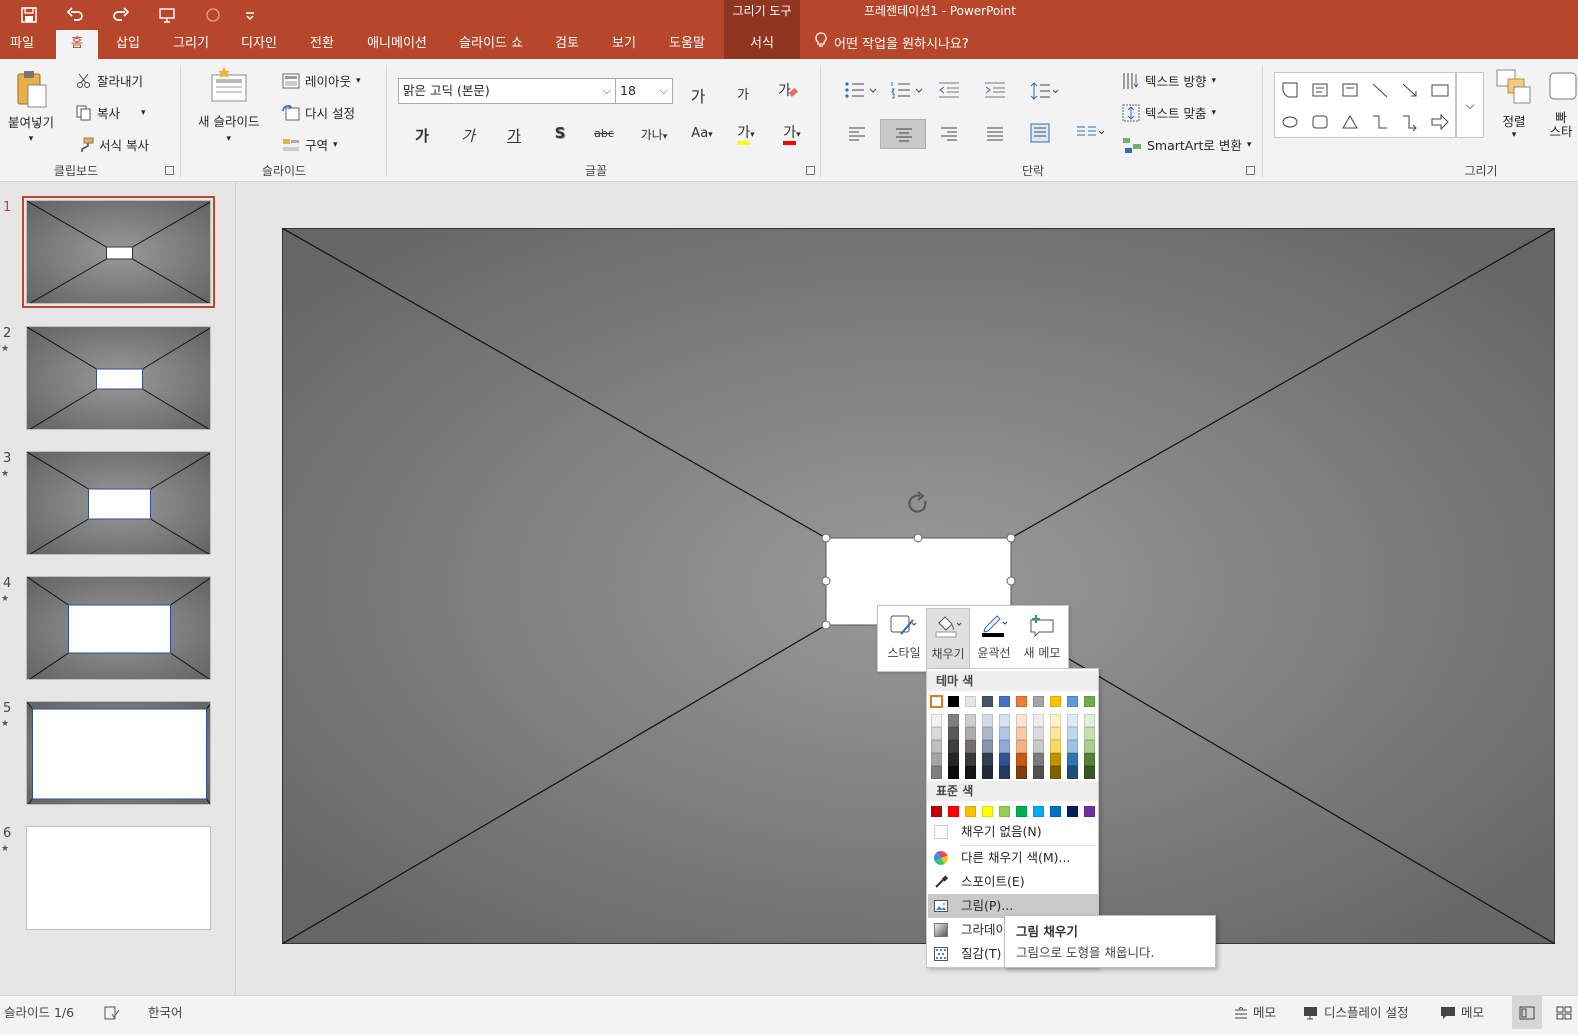  What do you see at coordinates (907, 91) in the screenshot?
I see `numbering-button` at bounding box center [907, 91].